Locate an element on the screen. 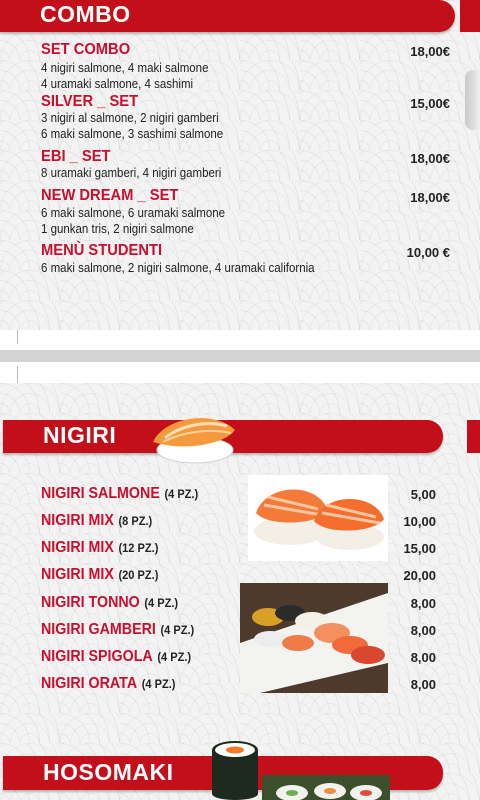 The width and height of the screenshot is (480, 800). nigiri-item: NIGIRI SALMONE (4 PZ.) is located at coordinates (119, 494).